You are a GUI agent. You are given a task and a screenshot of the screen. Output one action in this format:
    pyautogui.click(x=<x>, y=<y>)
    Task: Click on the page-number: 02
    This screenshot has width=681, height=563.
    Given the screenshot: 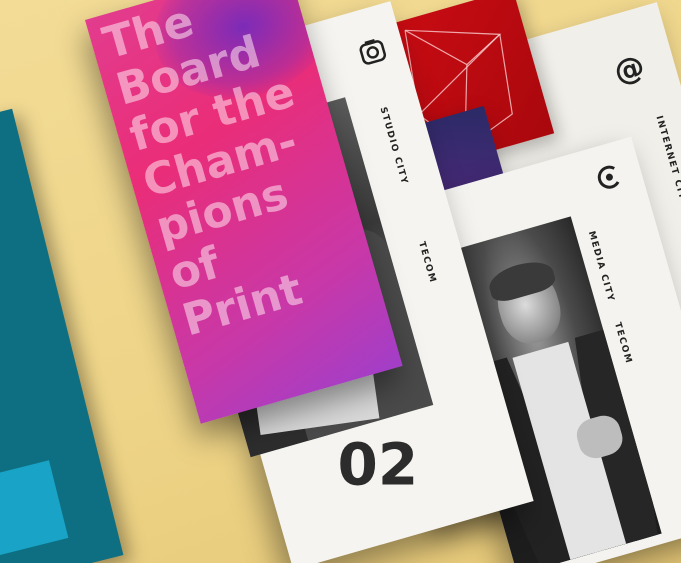 What is the action you would take?
    pyautogui.click(x=378, y=464)
    